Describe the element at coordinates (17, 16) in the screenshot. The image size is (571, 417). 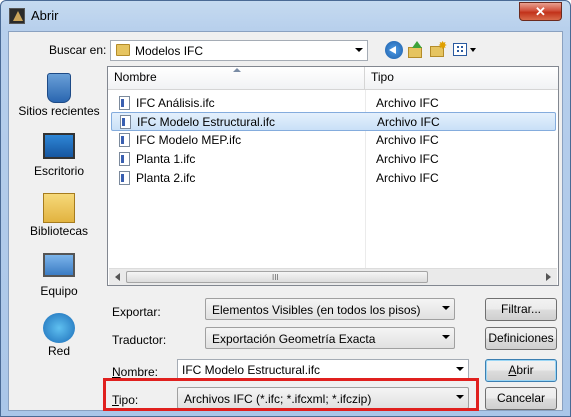
I see `app-icon` at that location.